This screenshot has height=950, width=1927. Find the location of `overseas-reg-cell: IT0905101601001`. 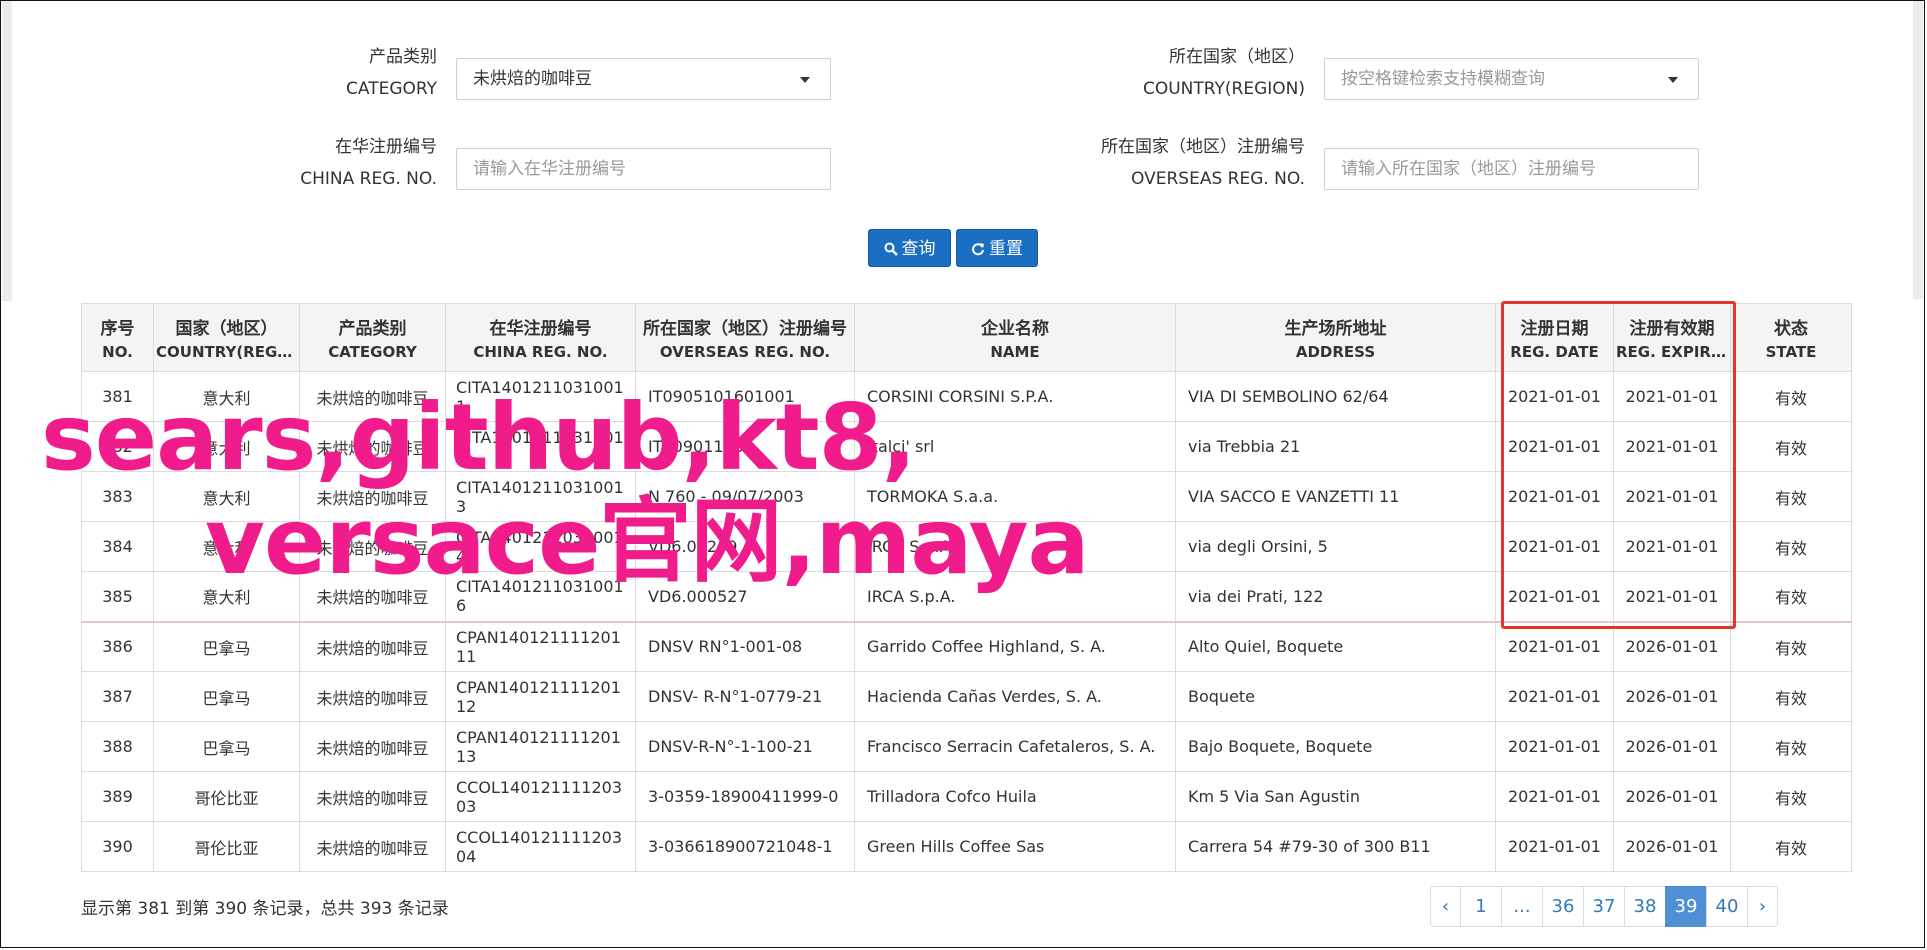

overseas-reg-cell: IT0905101601001 is located at coordinates (745, 396).